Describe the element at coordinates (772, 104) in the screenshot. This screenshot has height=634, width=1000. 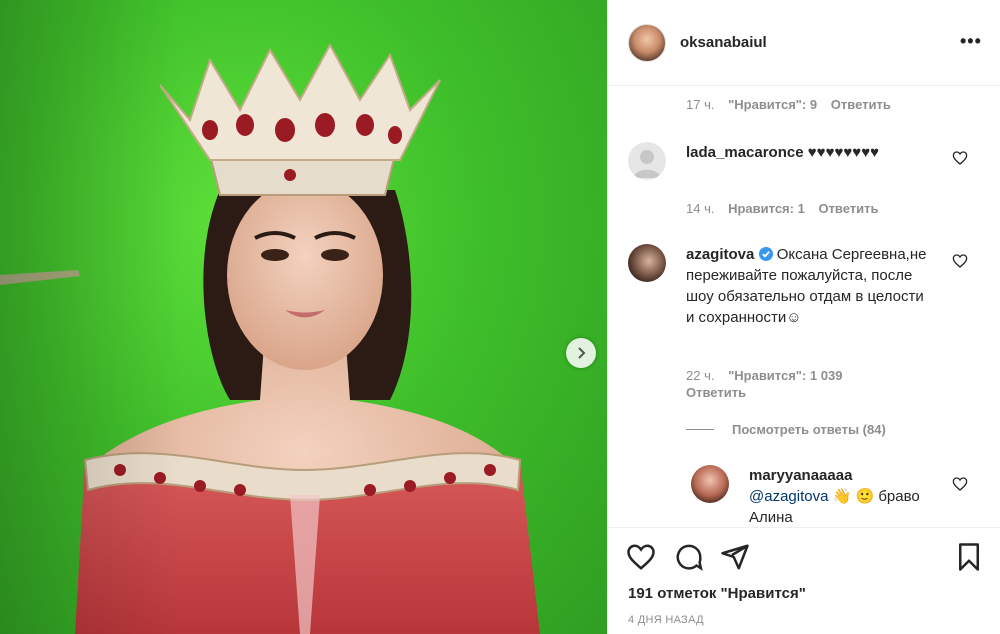
I see `comment-likes: "Нравится": 9` at that location.